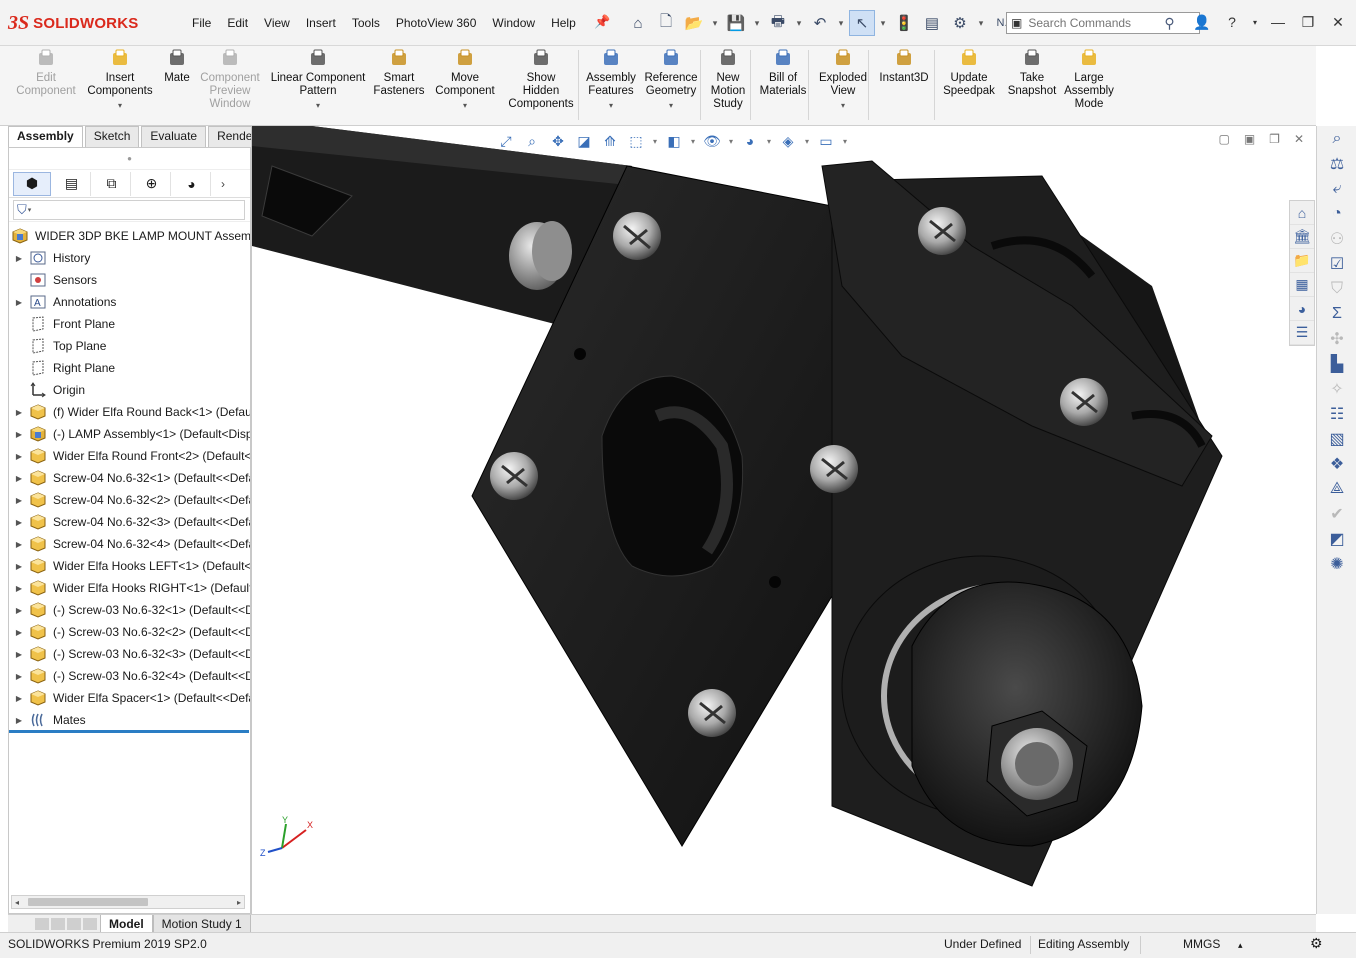 This screenshot has height=958, width=1356. I want to click on tree-node: Top Plane, so click(129, 346).